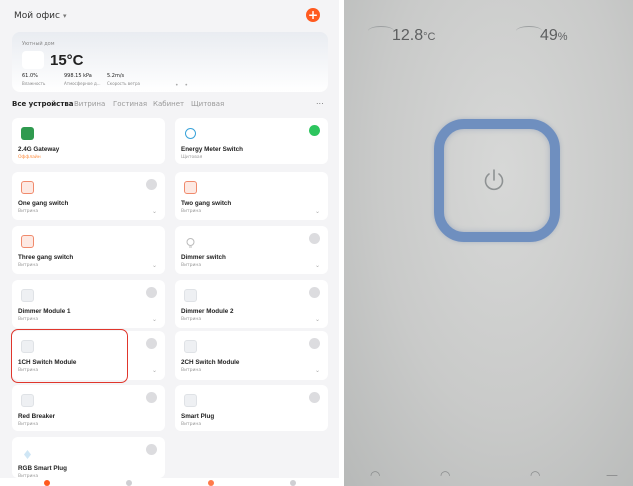 The image size is (633, 486). I want to click on device-name: One gang switch, so click(43, 203).